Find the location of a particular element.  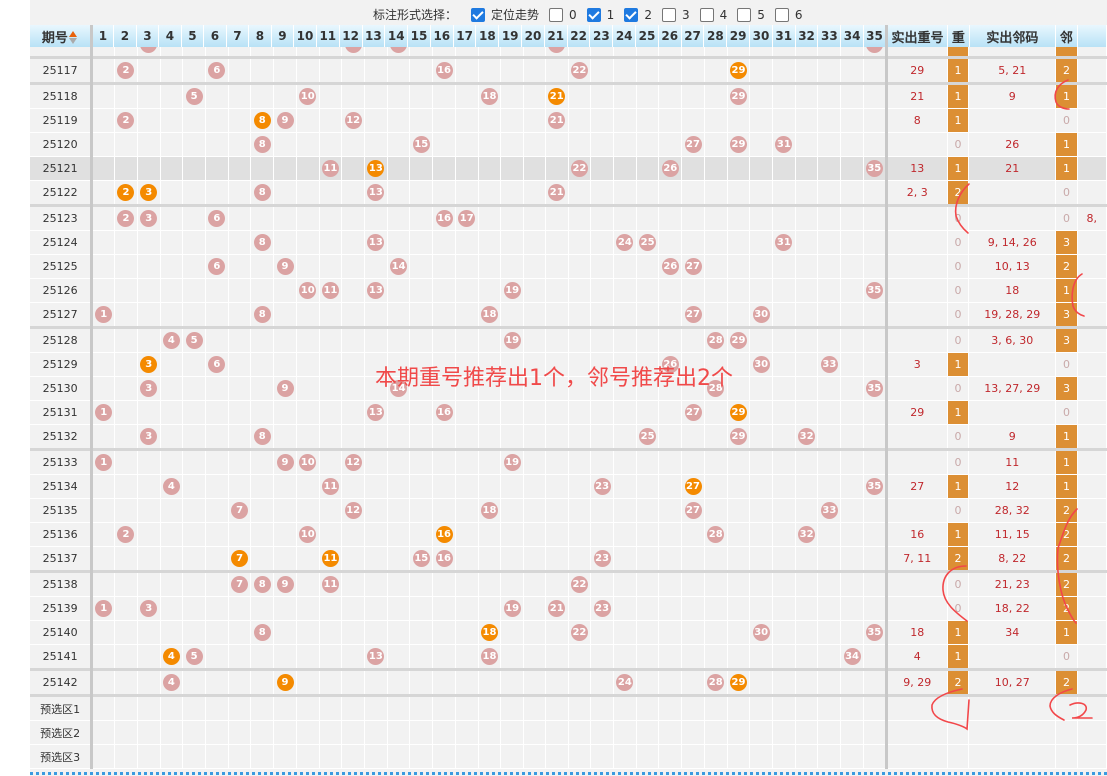

table-row: 25133 1 9 10 12 19 0 11 1 is located at coordinates (568, 461).